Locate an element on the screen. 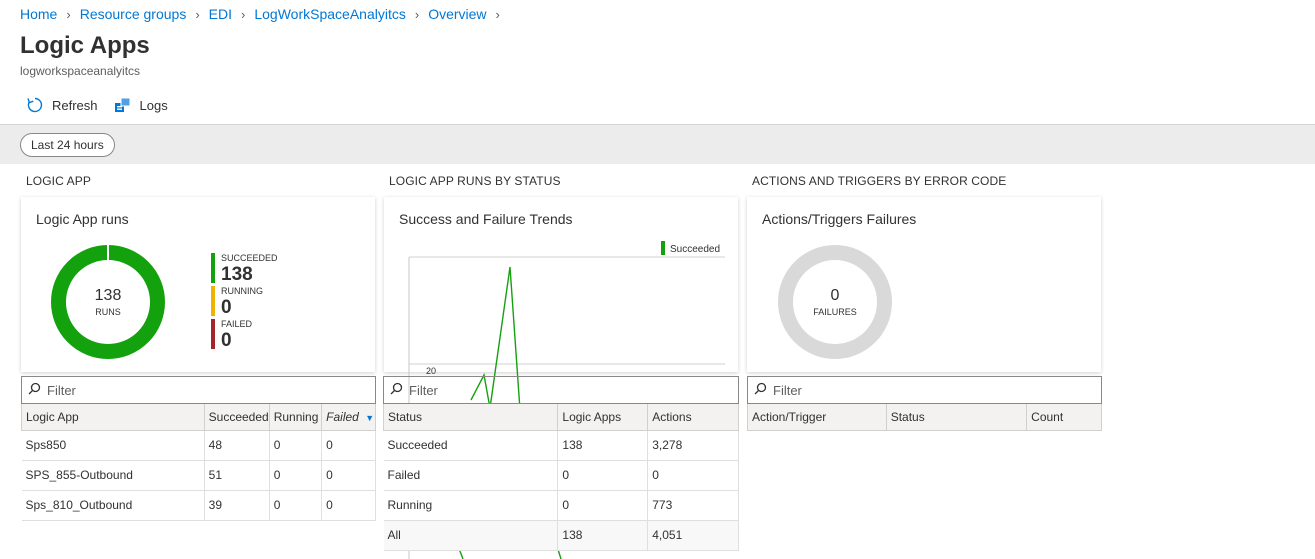 The image size is (1315, 559). logs-icon is located at coordinates (123, 105).